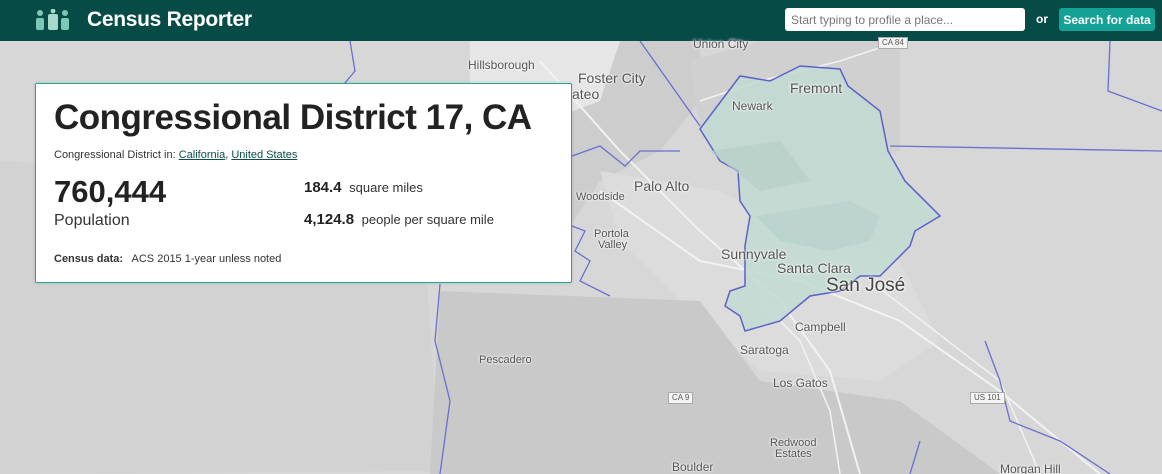 Image resolution: width=1162 pixels, height=474 pixels. What do you see at coordinates (721, 44) in the screenshot?
I see `map-label-union-city: Union City` at bounding box center [721, 44].